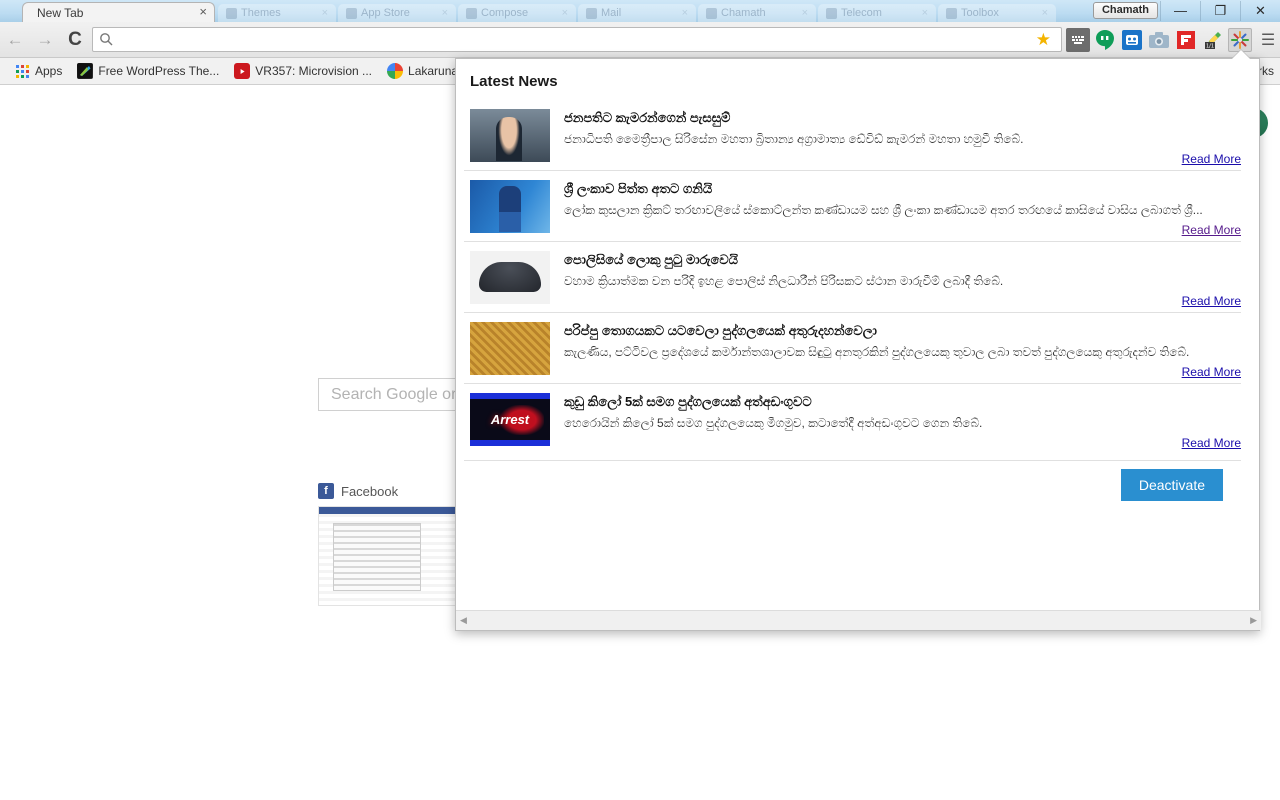 The image size is (1280, 800). I want to click on back-icon: ←, so click(15, 40).